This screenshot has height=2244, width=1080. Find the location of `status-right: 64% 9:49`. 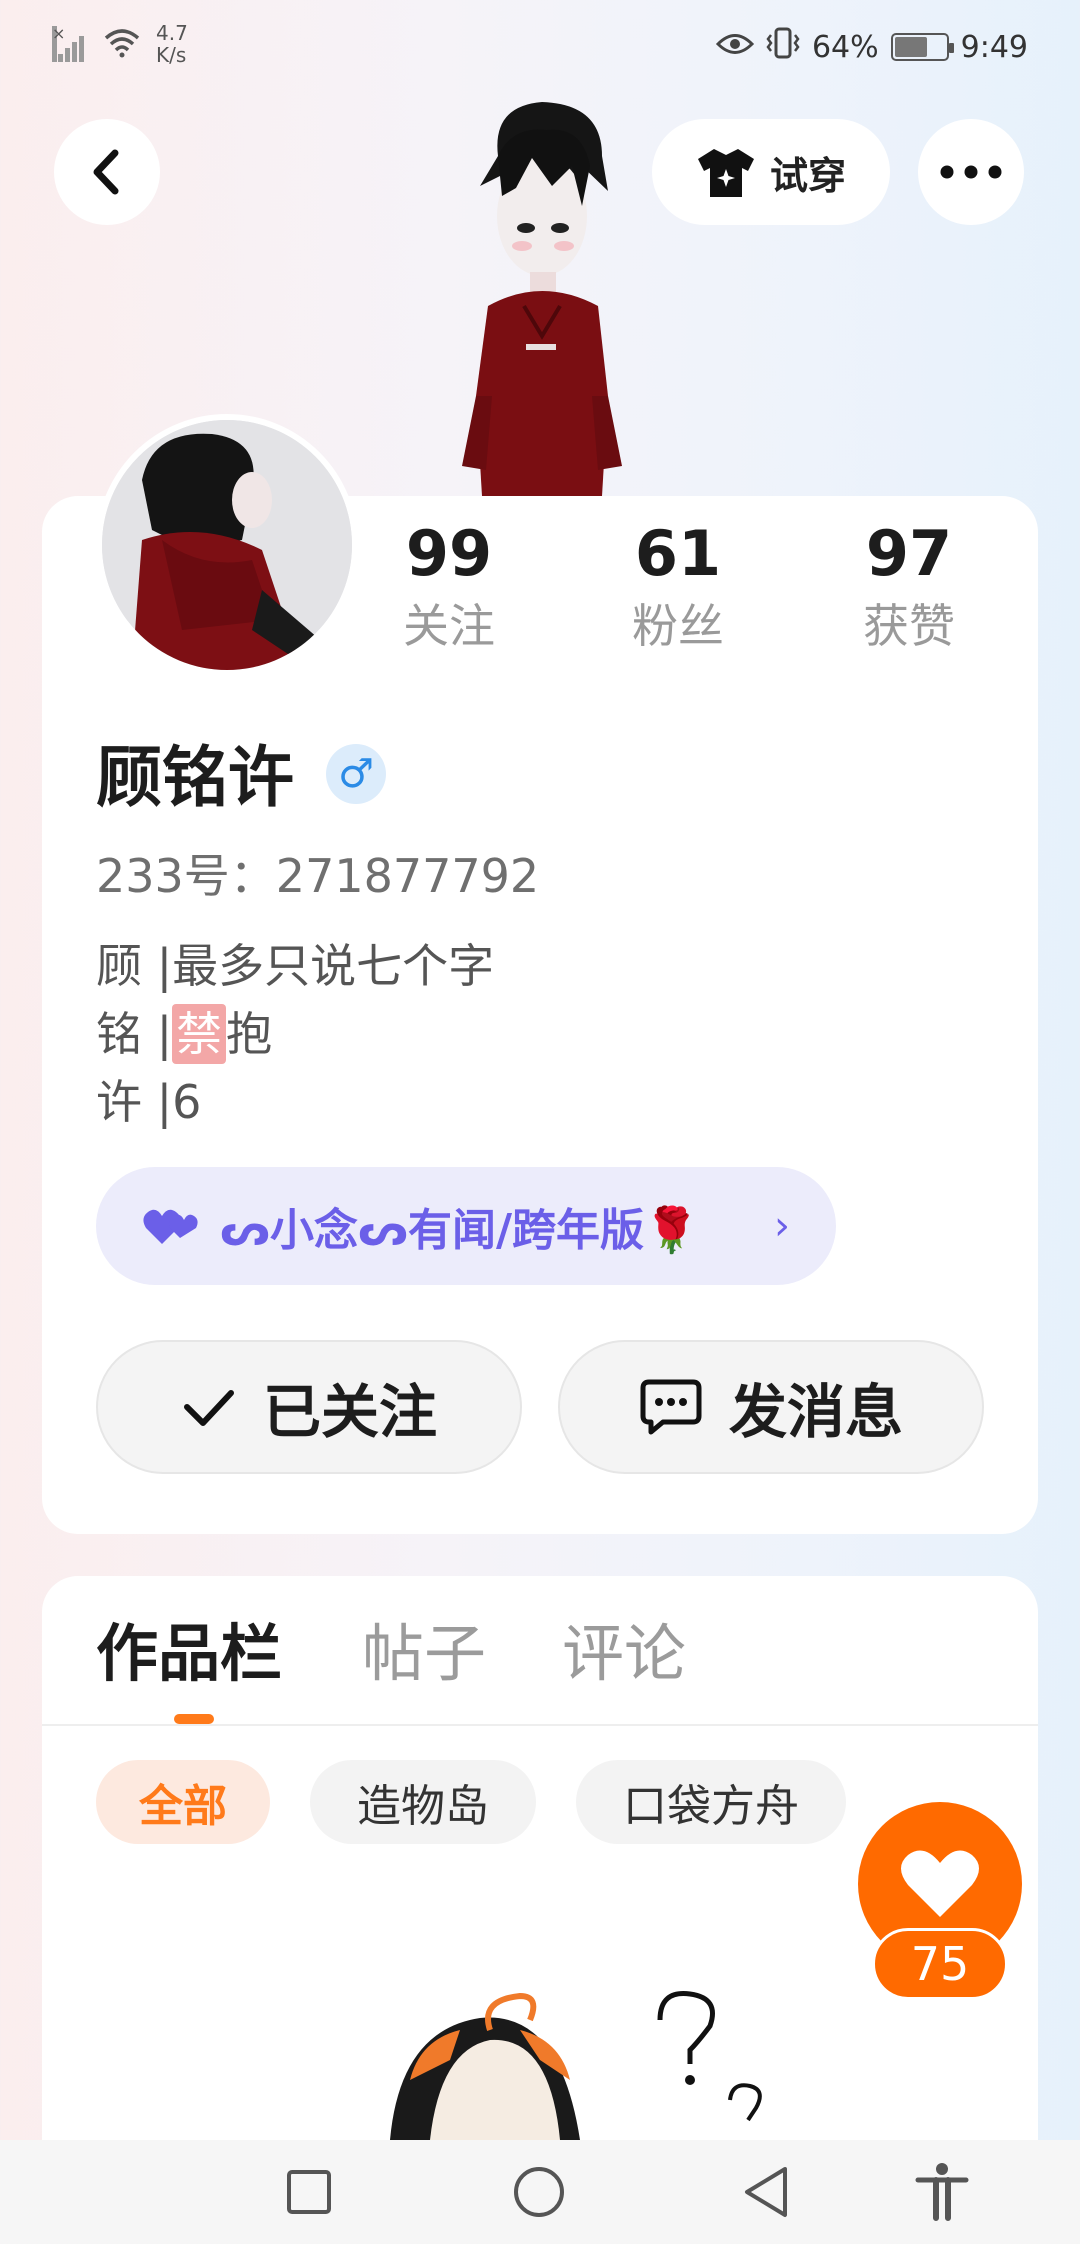

status-right: 64% 9:49 is located at coordinates (871, 47).